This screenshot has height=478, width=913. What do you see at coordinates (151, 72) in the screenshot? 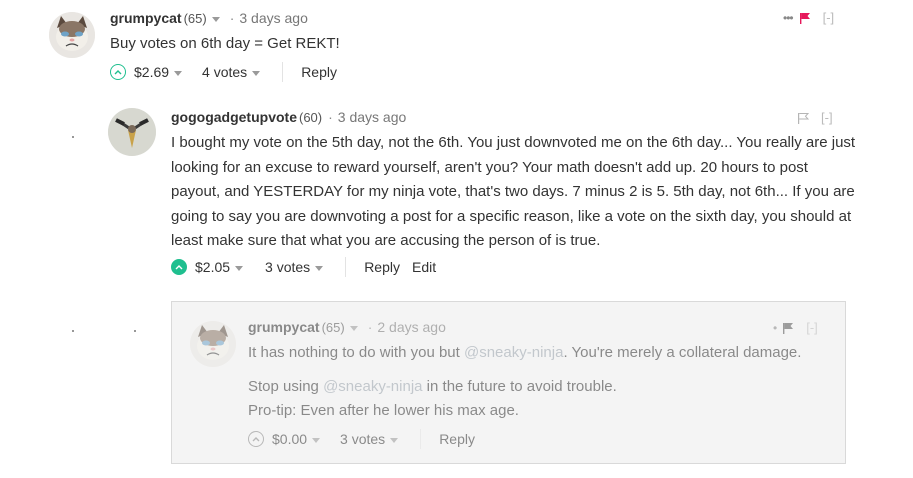
I see `payout-value: $2.69` at bounding box center [151, 72].